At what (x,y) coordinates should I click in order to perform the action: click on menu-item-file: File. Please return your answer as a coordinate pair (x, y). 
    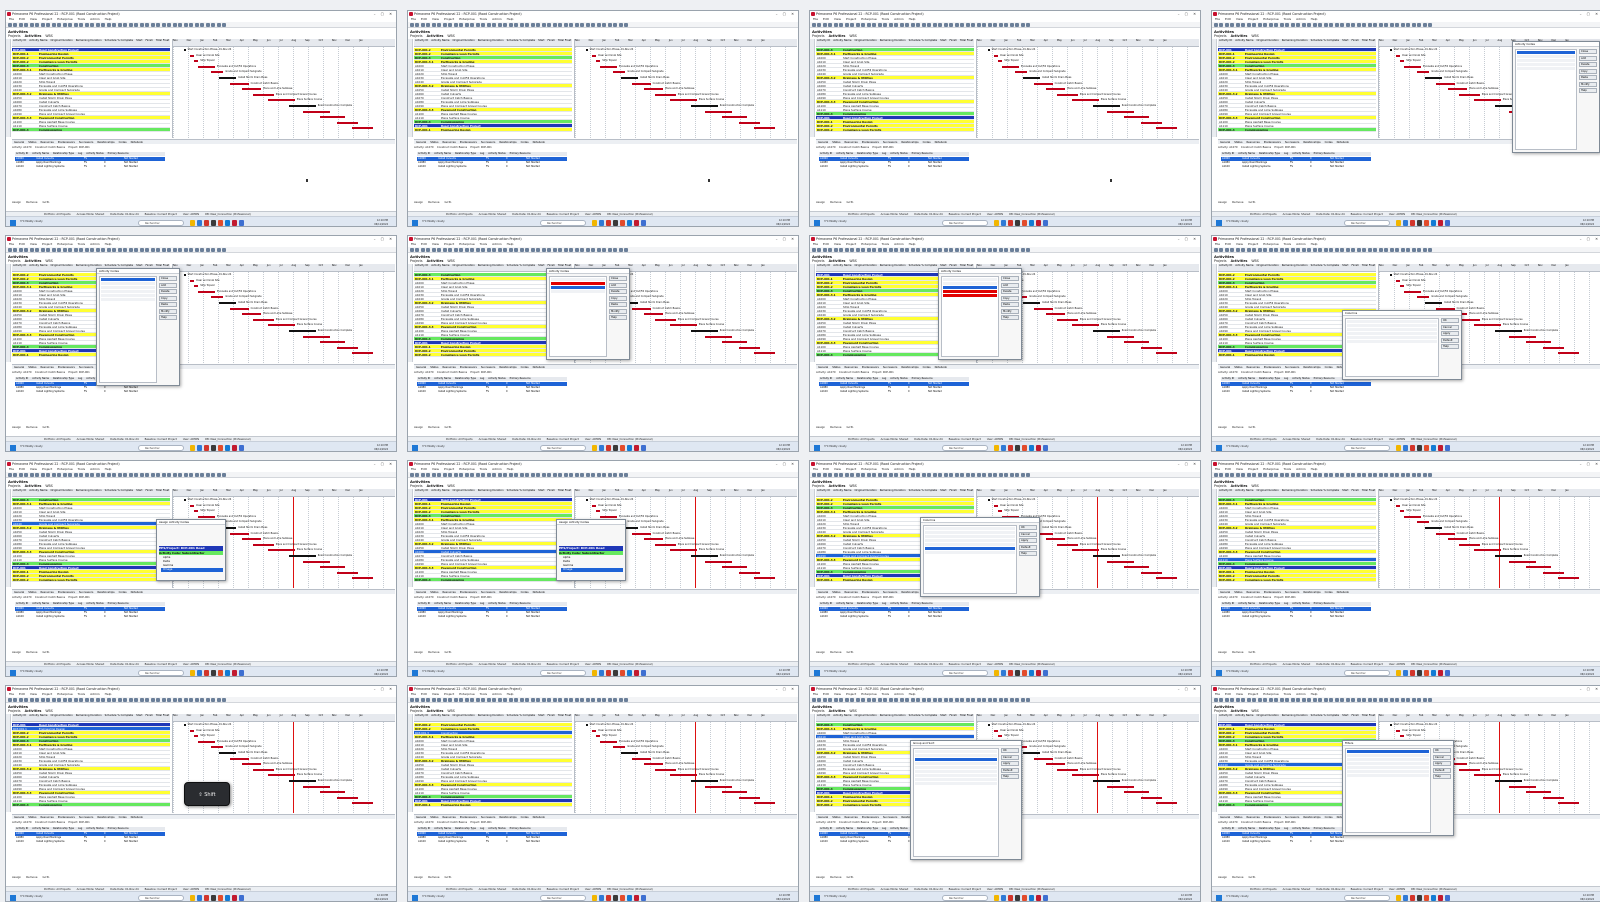
    Looking at the image, I should click on (815, 469).